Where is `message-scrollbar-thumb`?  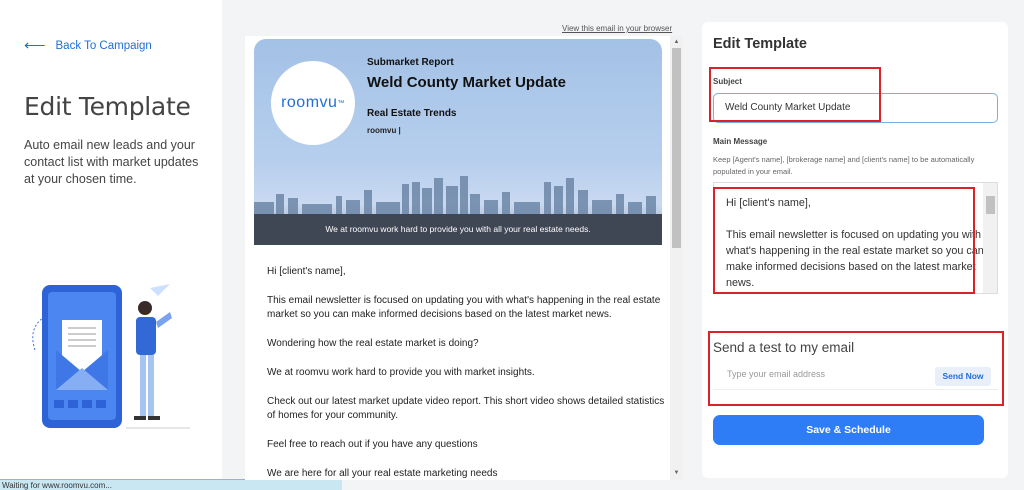
message-scrollbar-thumb is located at coordinates (990, 205).